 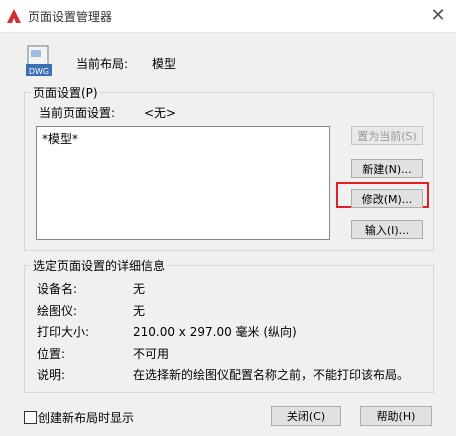 I want to click on current-page-setup-value: <无>, so click(x=160, y=113).